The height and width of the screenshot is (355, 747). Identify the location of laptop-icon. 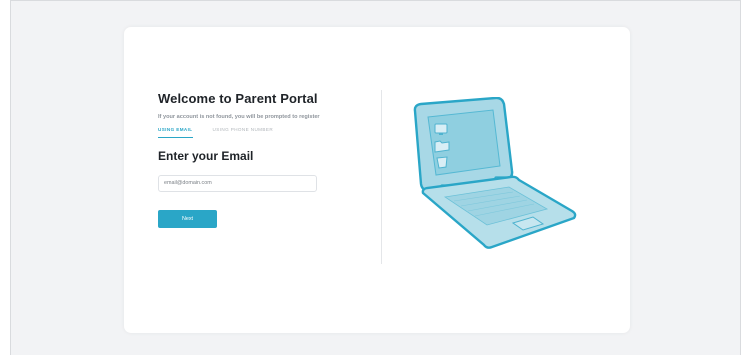
(495, 173).